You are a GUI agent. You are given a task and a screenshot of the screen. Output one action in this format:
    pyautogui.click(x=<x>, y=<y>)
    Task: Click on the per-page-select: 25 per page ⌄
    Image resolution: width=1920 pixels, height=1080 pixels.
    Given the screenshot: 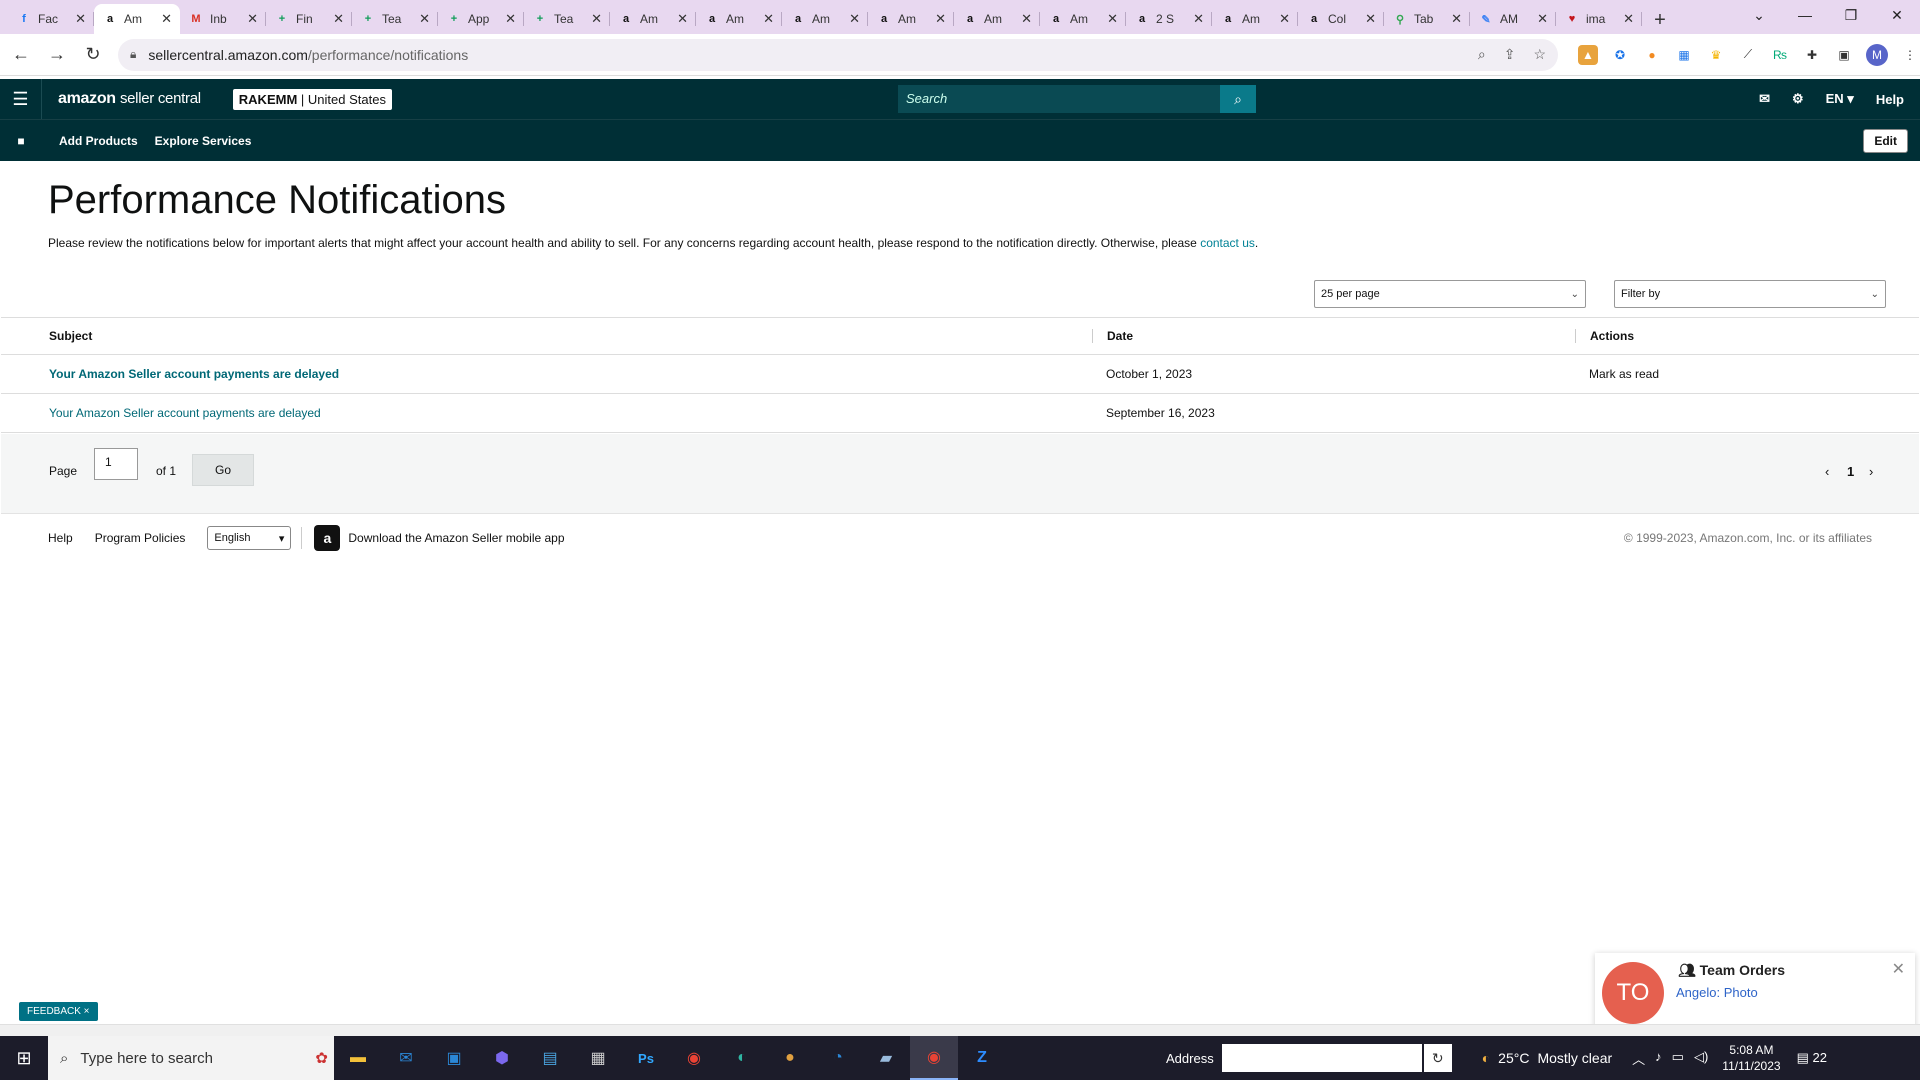 What is the action you would take?
    pyautogui.click(x=1450, y=294)
    